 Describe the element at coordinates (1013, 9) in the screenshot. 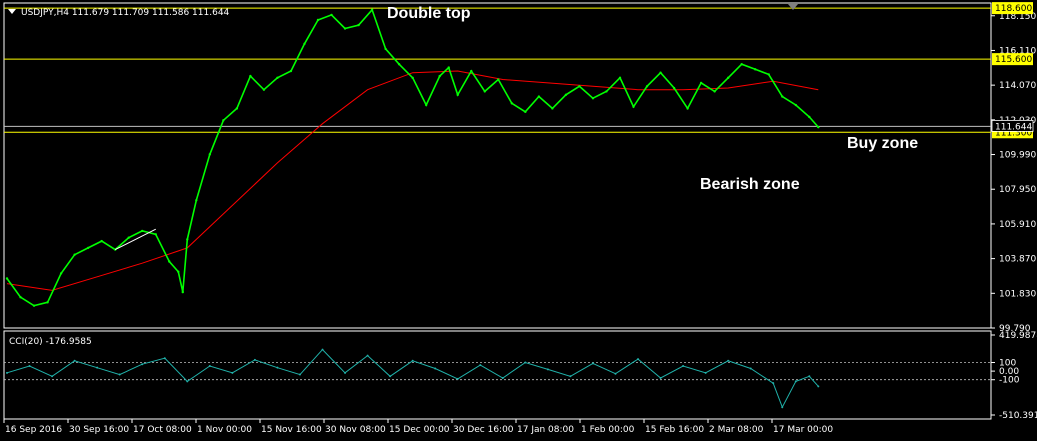

I see `level-price-label: 118.600` at that location.